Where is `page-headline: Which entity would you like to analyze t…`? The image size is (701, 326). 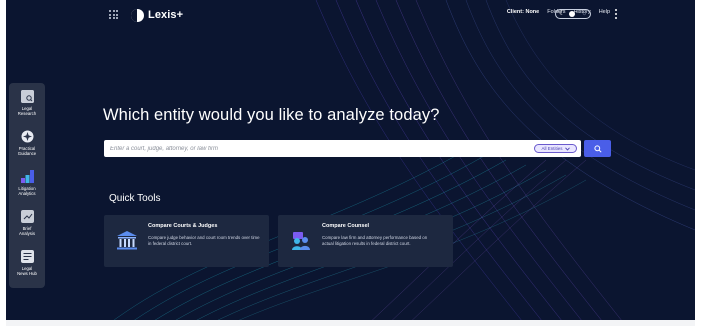
page-headline: Which entity would you like to analyze t… is located at coordinates (271, 115).